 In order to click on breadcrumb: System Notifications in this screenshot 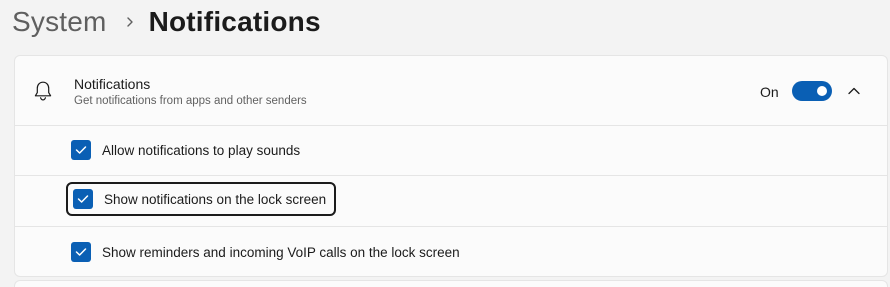, I will do `click(166, 22)`.